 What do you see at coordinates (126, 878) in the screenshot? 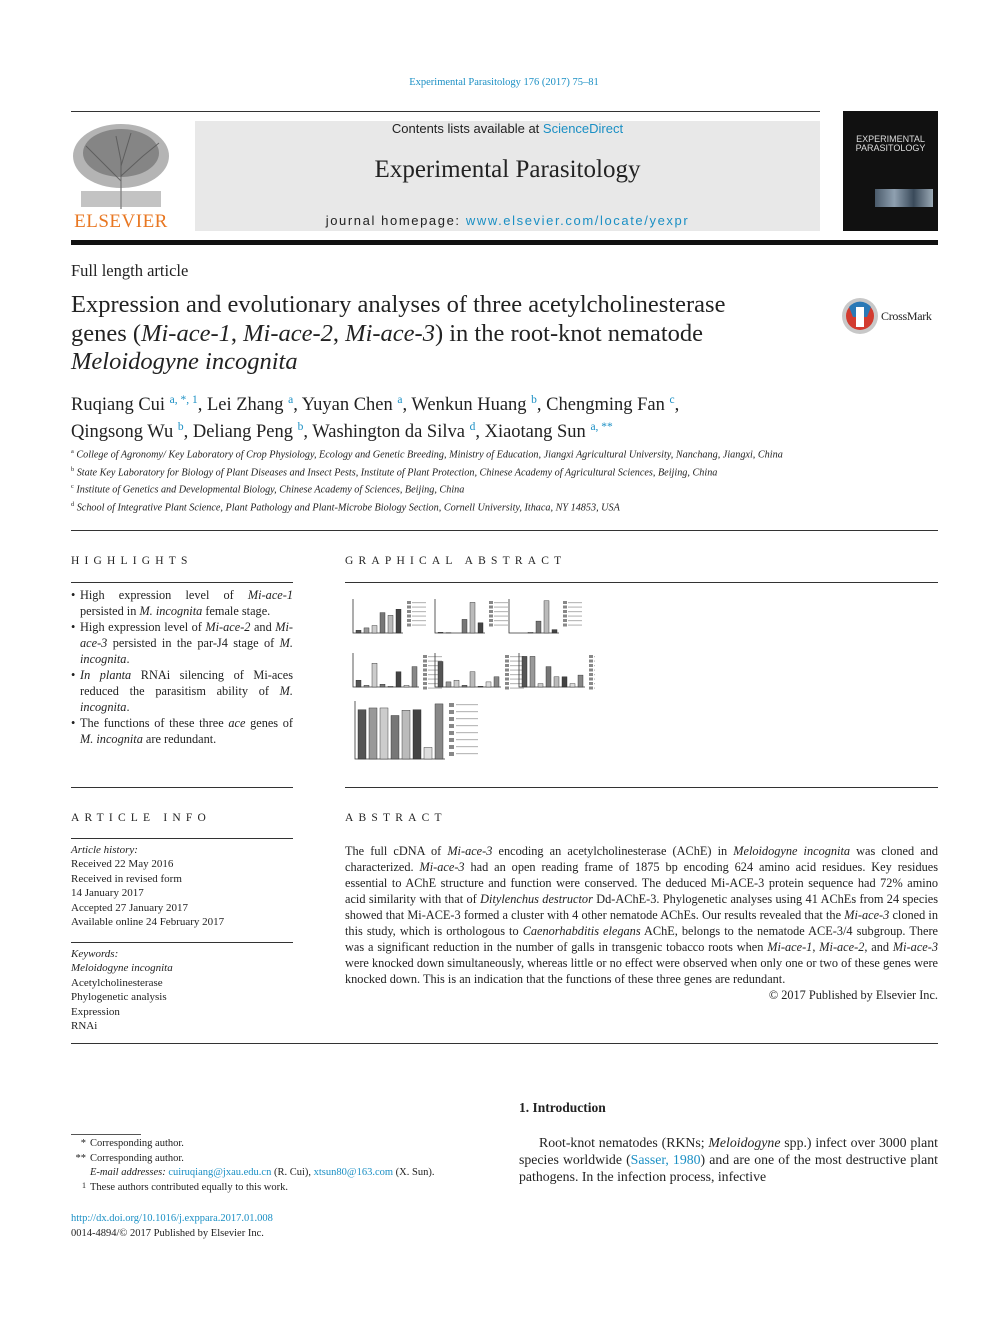
I see `history-entry: Received in revised form` at bounding box center [126, 878].